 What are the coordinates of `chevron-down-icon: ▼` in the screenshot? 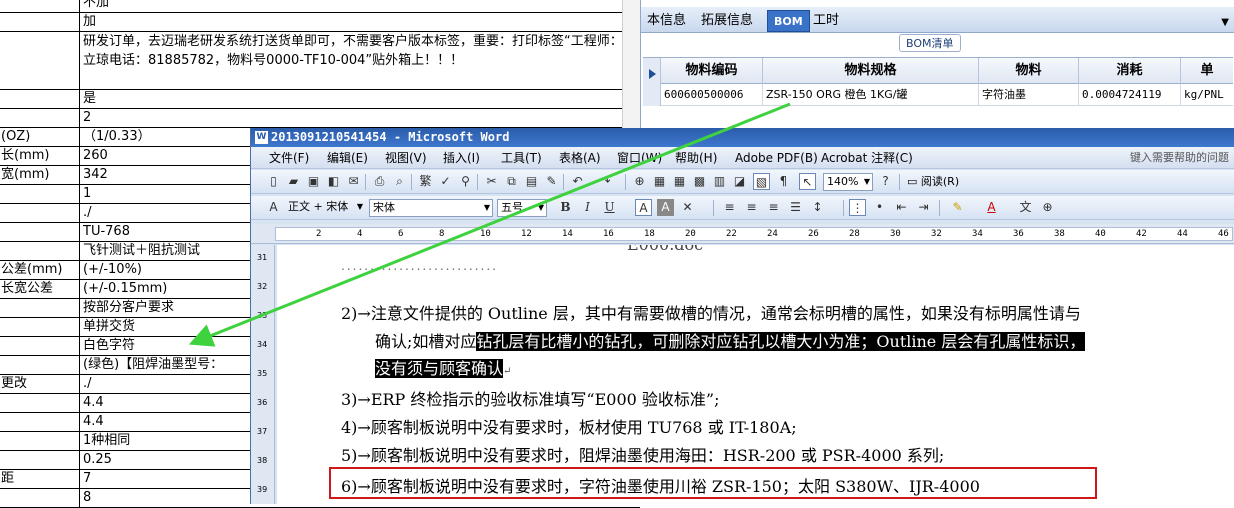 It's located at (1225, 22).